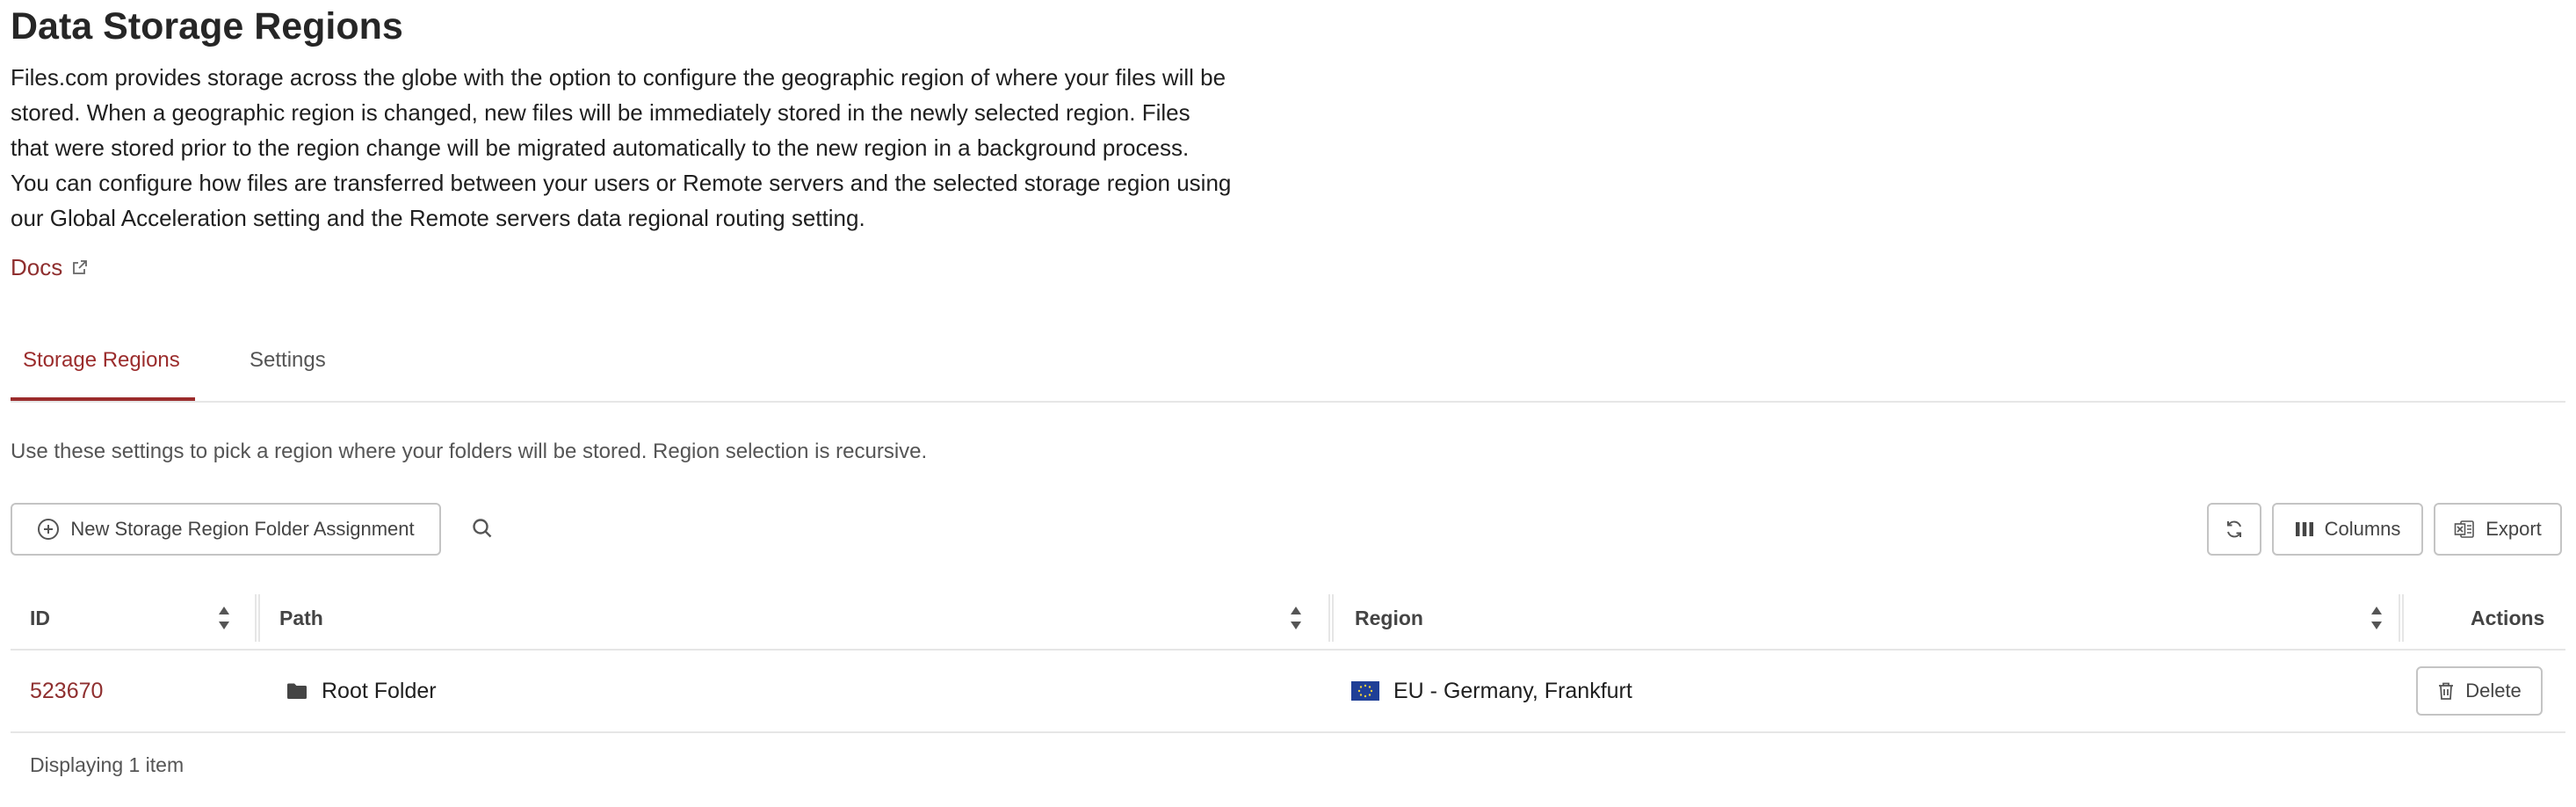 Image resolution: width=2576 pixels, height=807 pixels. Describe the element at coordinates (294, 367) in the screenshot. I see `tab-settings: Settings` at that location.